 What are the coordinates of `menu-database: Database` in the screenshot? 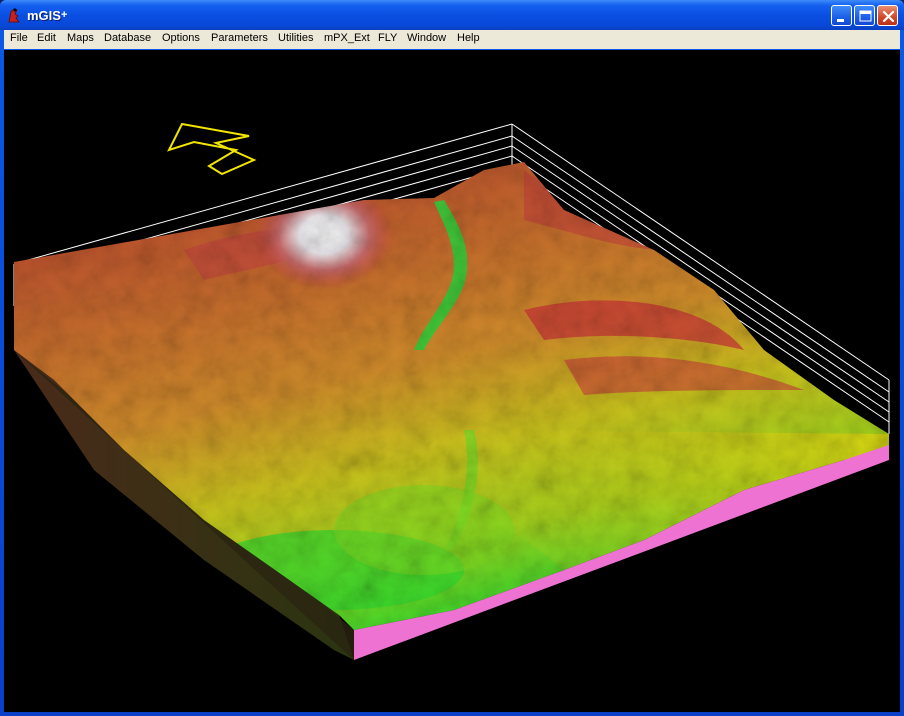 It's located at (127, 38).